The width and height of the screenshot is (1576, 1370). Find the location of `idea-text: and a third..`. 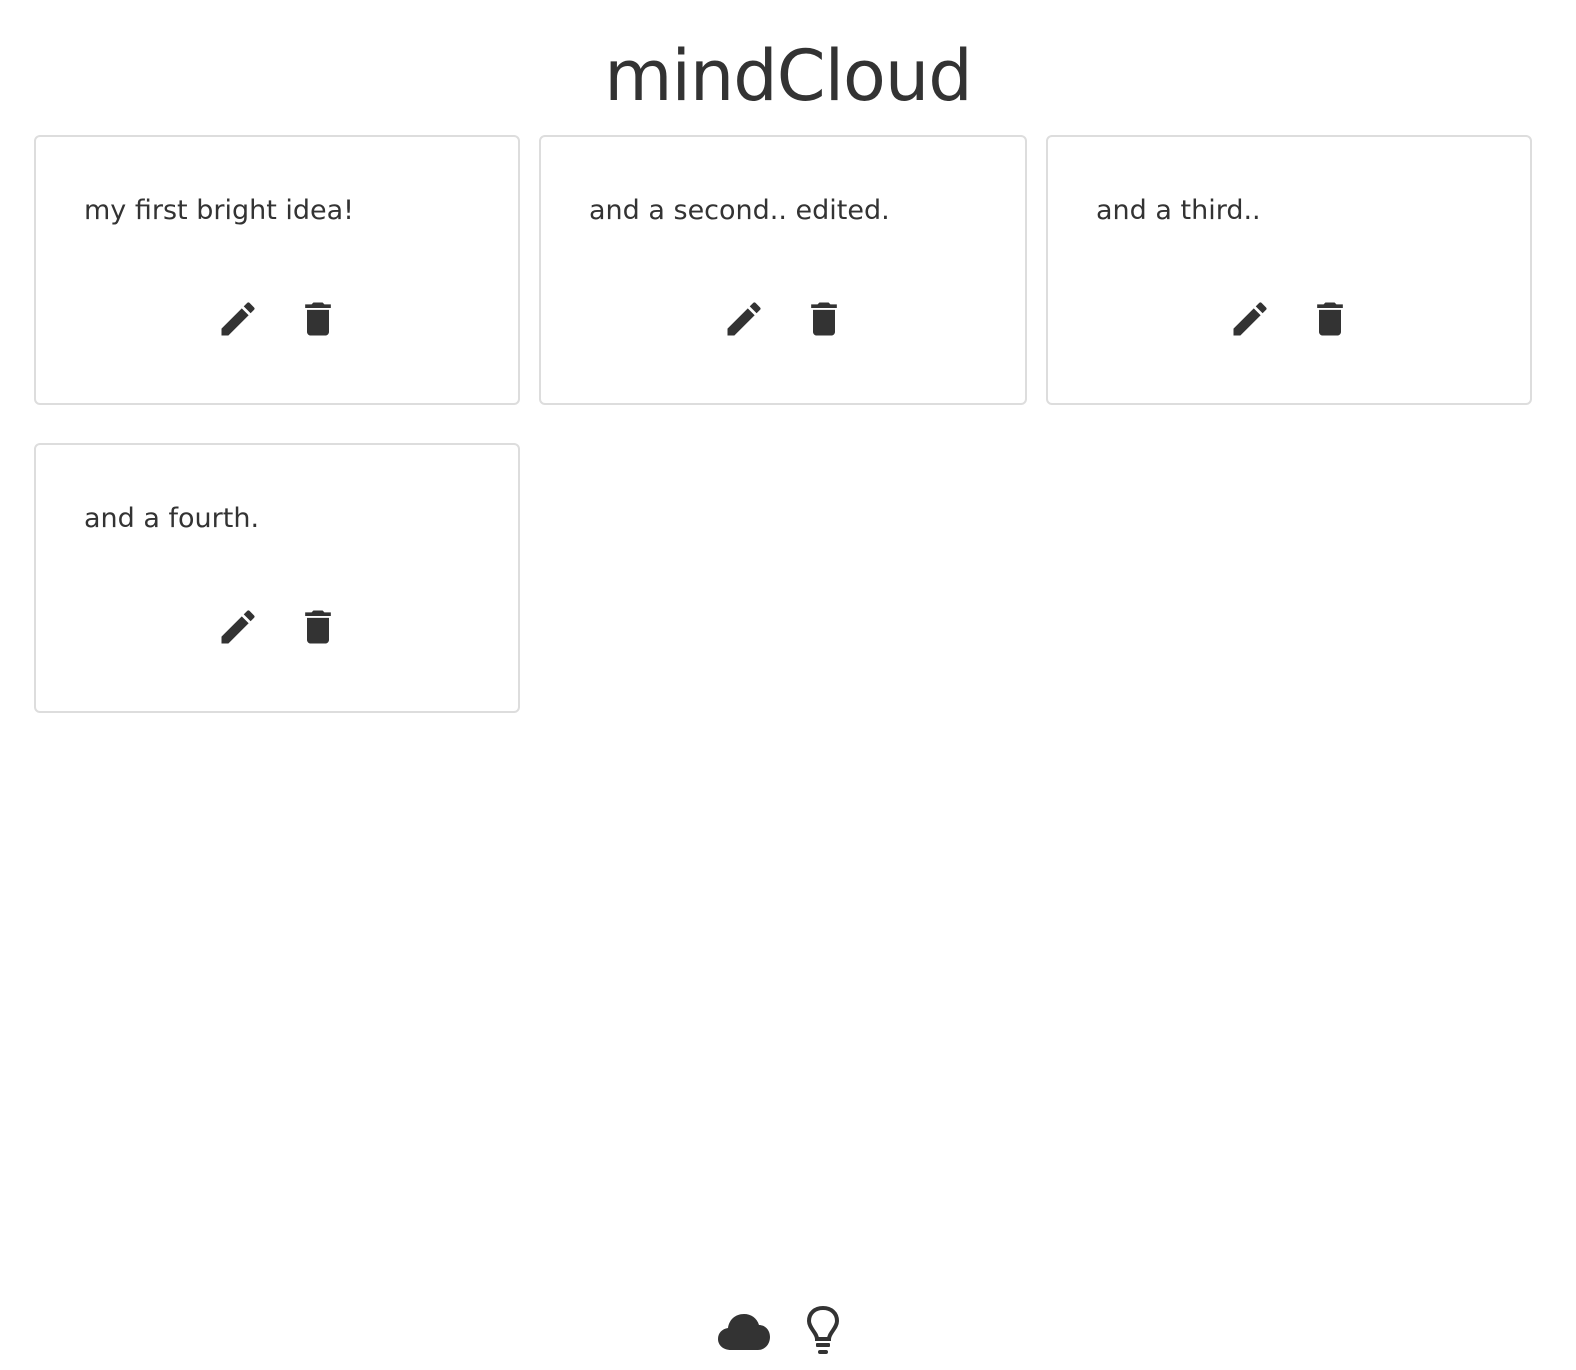

idea-text: and a third.. is located at coordinates (1178, 210).